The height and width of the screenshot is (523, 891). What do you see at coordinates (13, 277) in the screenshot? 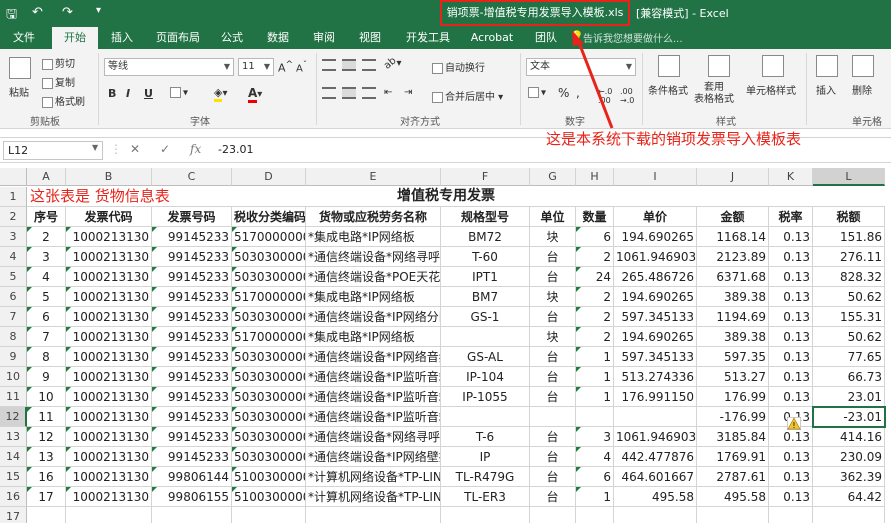
I see `row-header-5: 5` at bounding box center [13, 277].